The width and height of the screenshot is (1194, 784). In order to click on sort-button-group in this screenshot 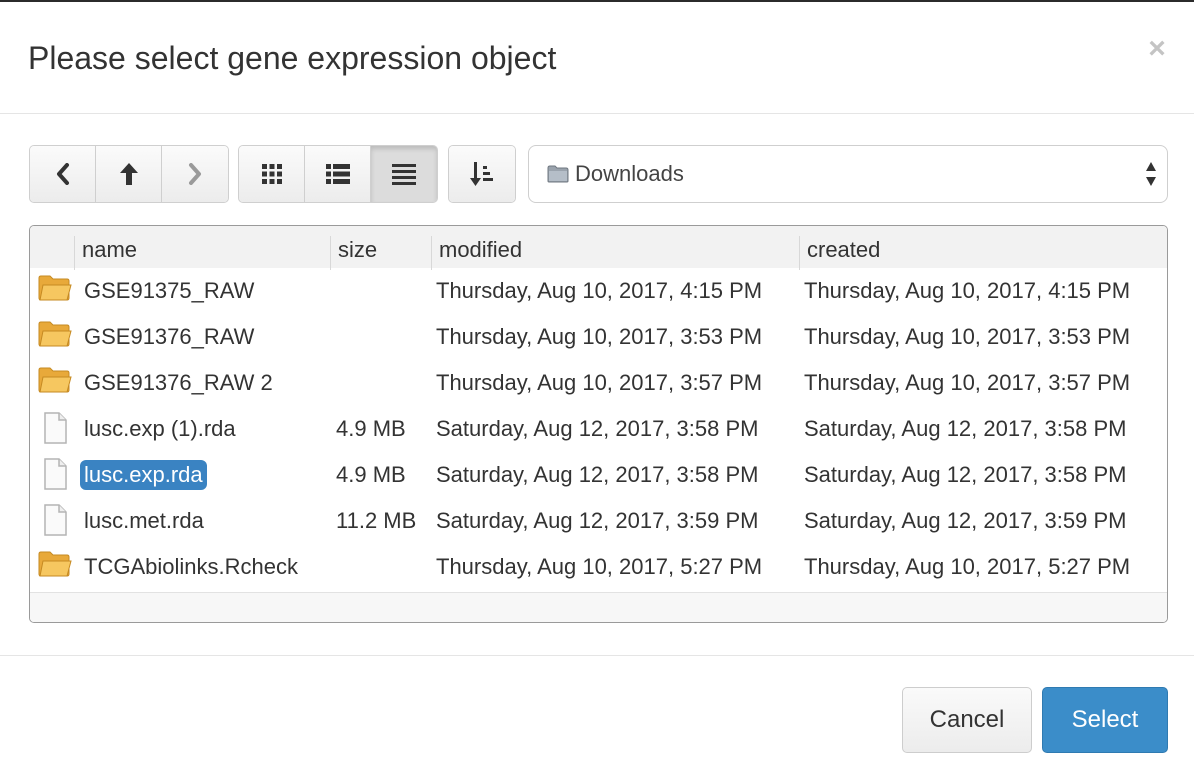, I will do `click(482, 174)`.